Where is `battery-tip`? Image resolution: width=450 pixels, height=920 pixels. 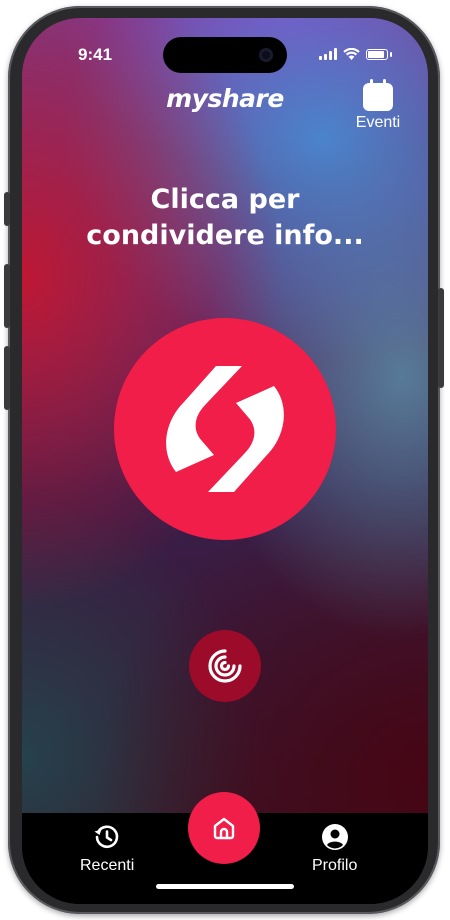 battery-tip is located at coordinates (391, 54).